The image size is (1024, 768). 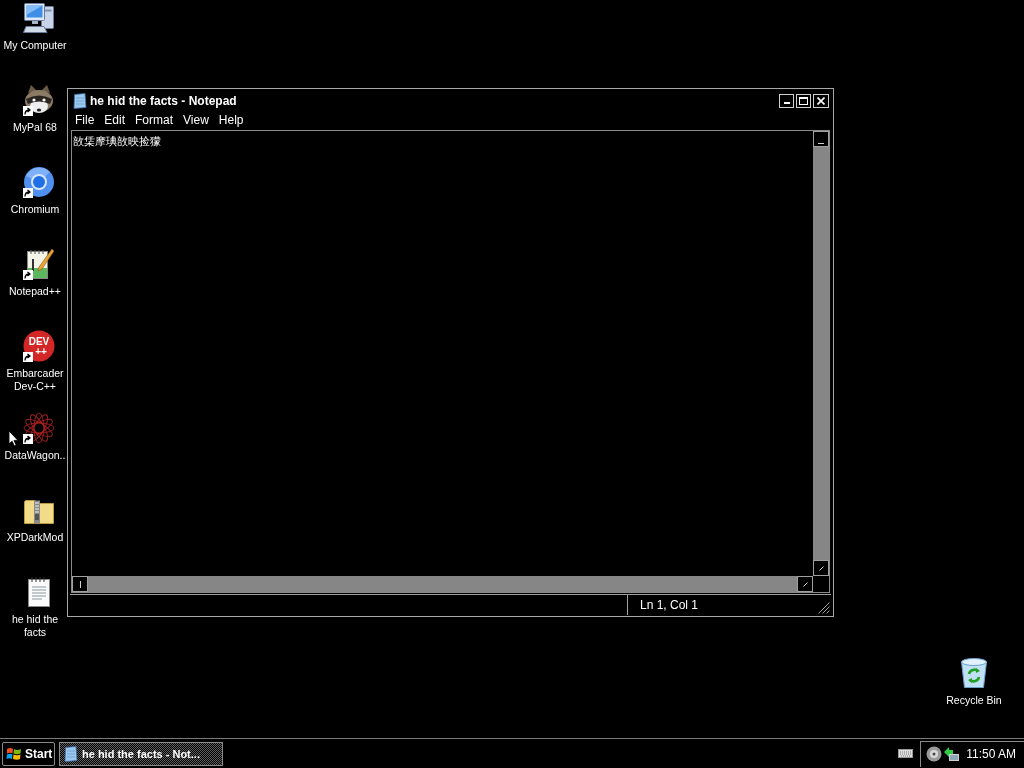 What do you see at coordinates (35, 45) in the screenshot?
I see `desktop-icon-label: My Computer` at bounding box center [35, 45].